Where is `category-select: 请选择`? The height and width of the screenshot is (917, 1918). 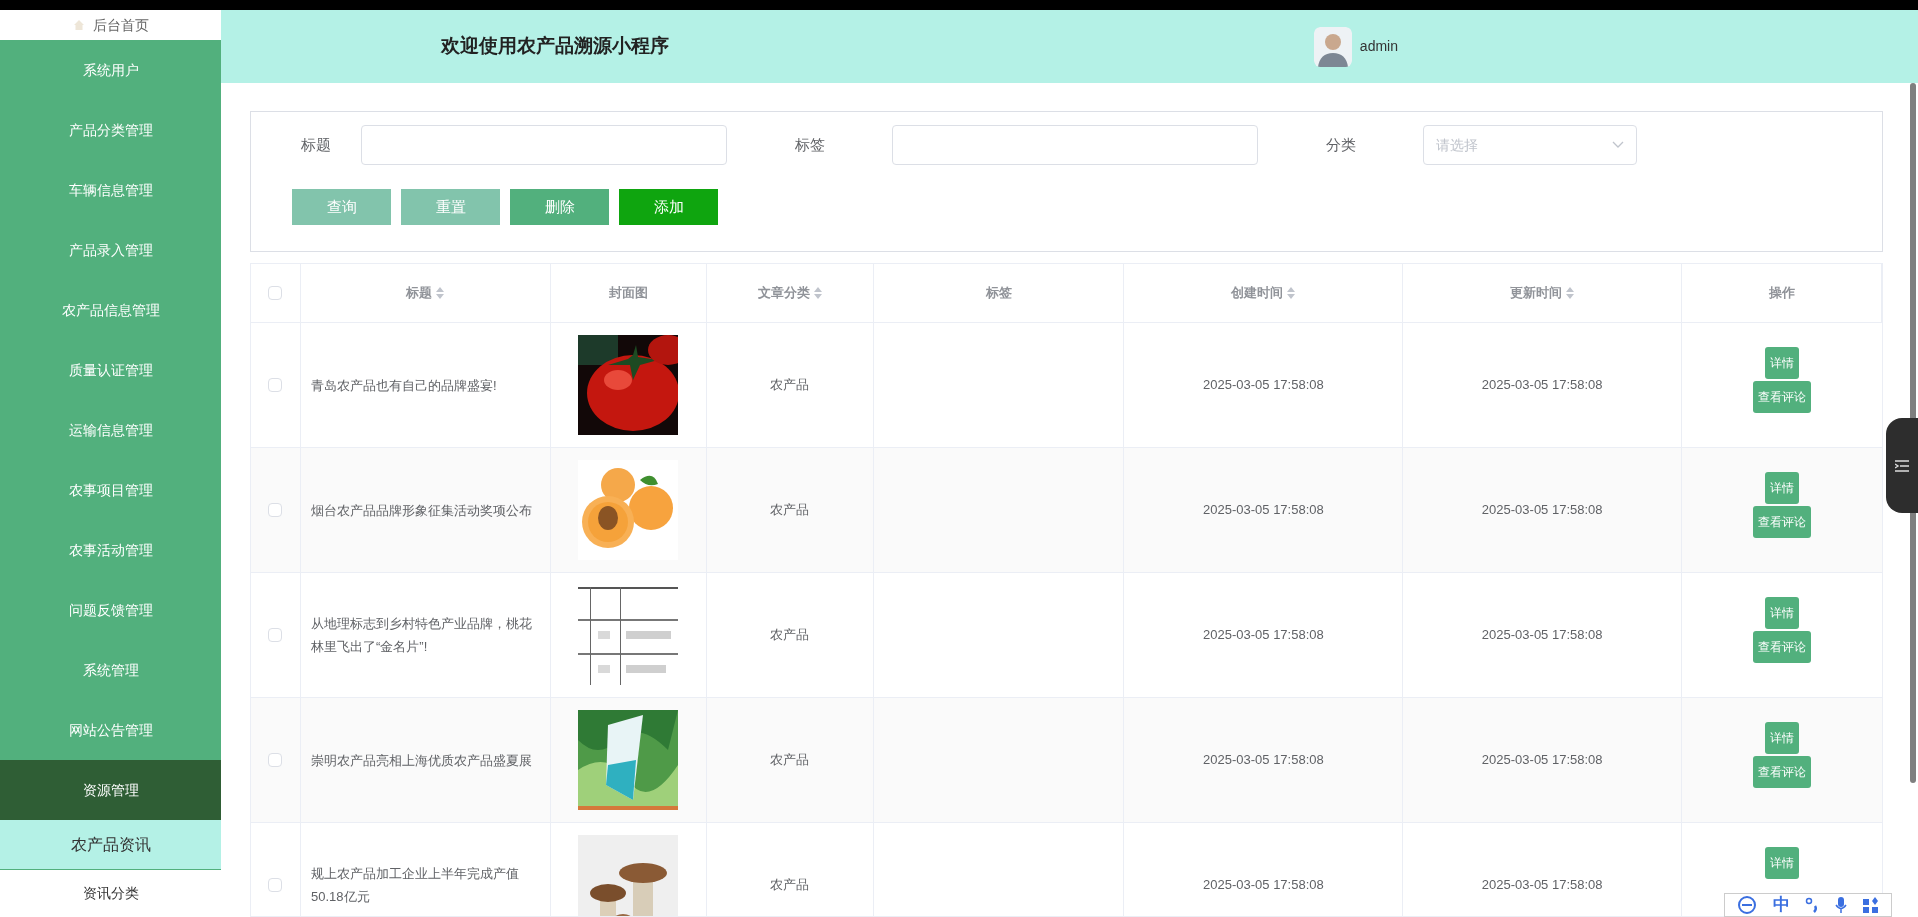
category-select: 请选择 is located at coordinates (1530, 145).